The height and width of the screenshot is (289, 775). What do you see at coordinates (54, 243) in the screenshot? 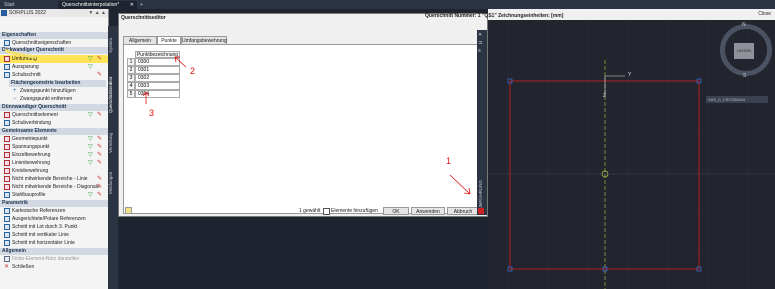
I see `item-schnitt-horizontal: Schnitt mit horizontaler Linie` at bounding box center [54, 243].